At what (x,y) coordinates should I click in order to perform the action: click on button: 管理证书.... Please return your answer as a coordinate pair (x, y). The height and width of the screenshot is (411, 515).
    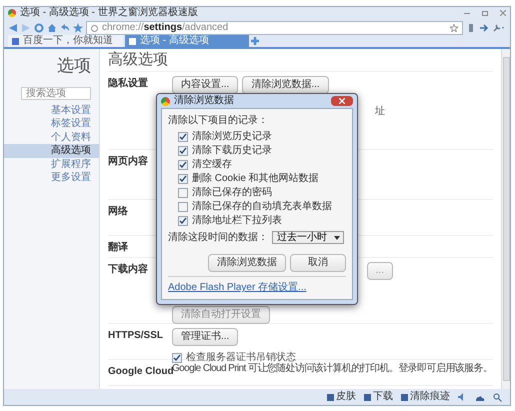
    Looking at the image, I should click on (205, 337).